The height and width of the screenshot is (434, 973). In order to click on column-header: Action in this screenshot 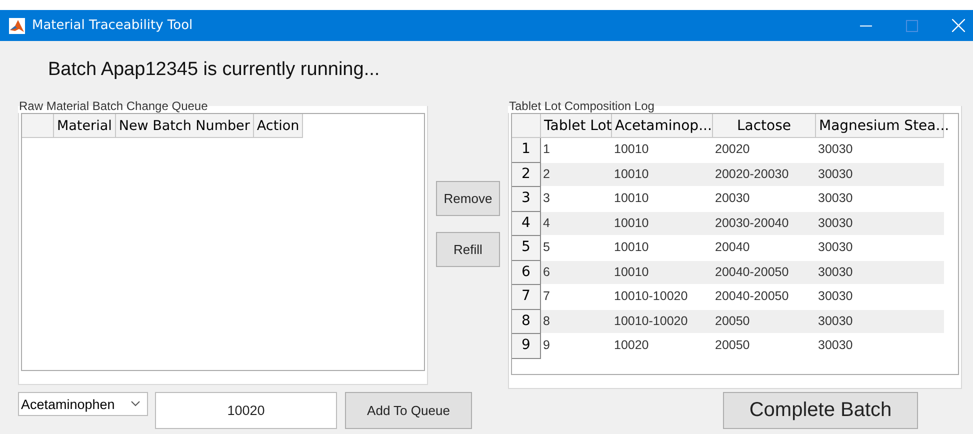, I will do `click(279, 126)`.